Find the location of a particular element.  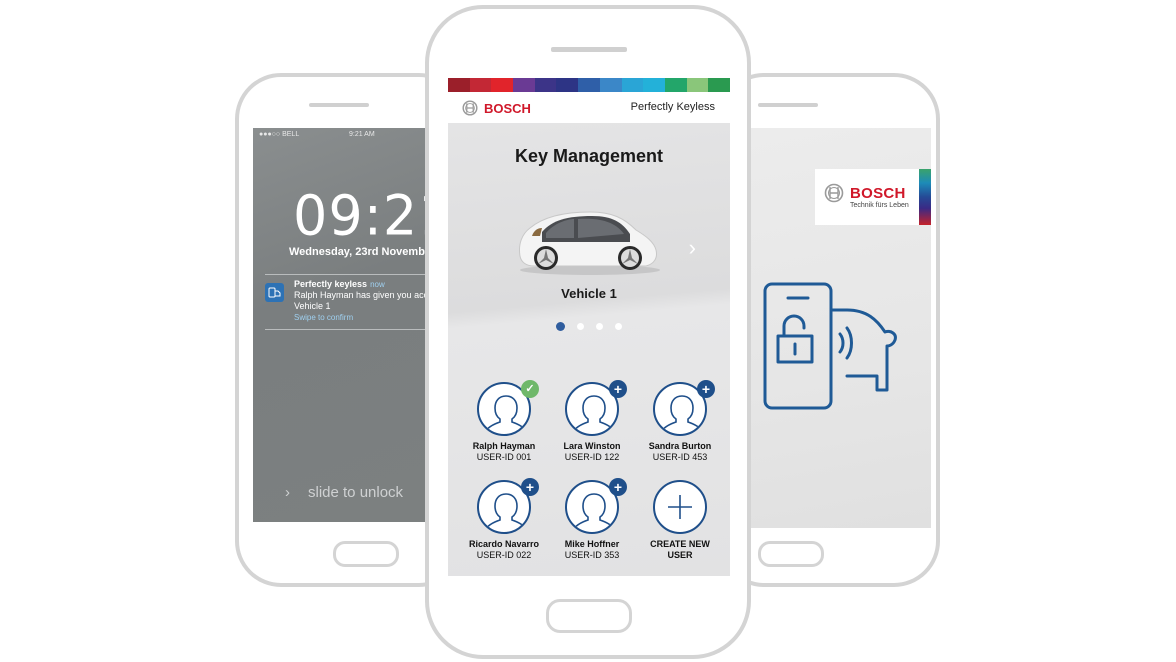

vehicle-name: Vehicle 1 is located at coordinates (589, 293).